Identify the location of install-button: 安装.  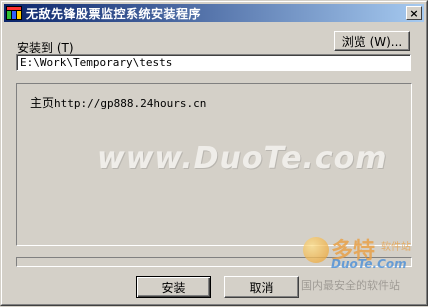
(173, 287).